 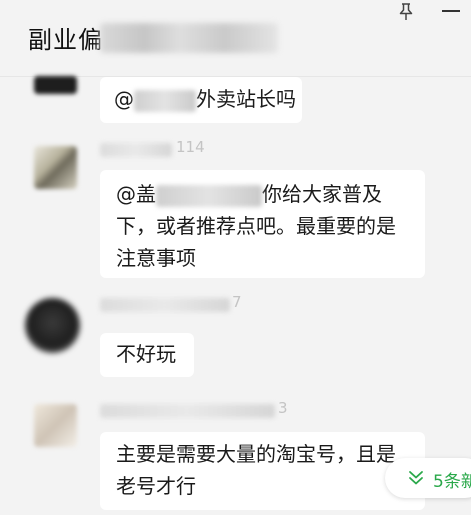 I want to click on message-line: 下，或者推荐点吧。最重要的是, so click(x=256, y=226).